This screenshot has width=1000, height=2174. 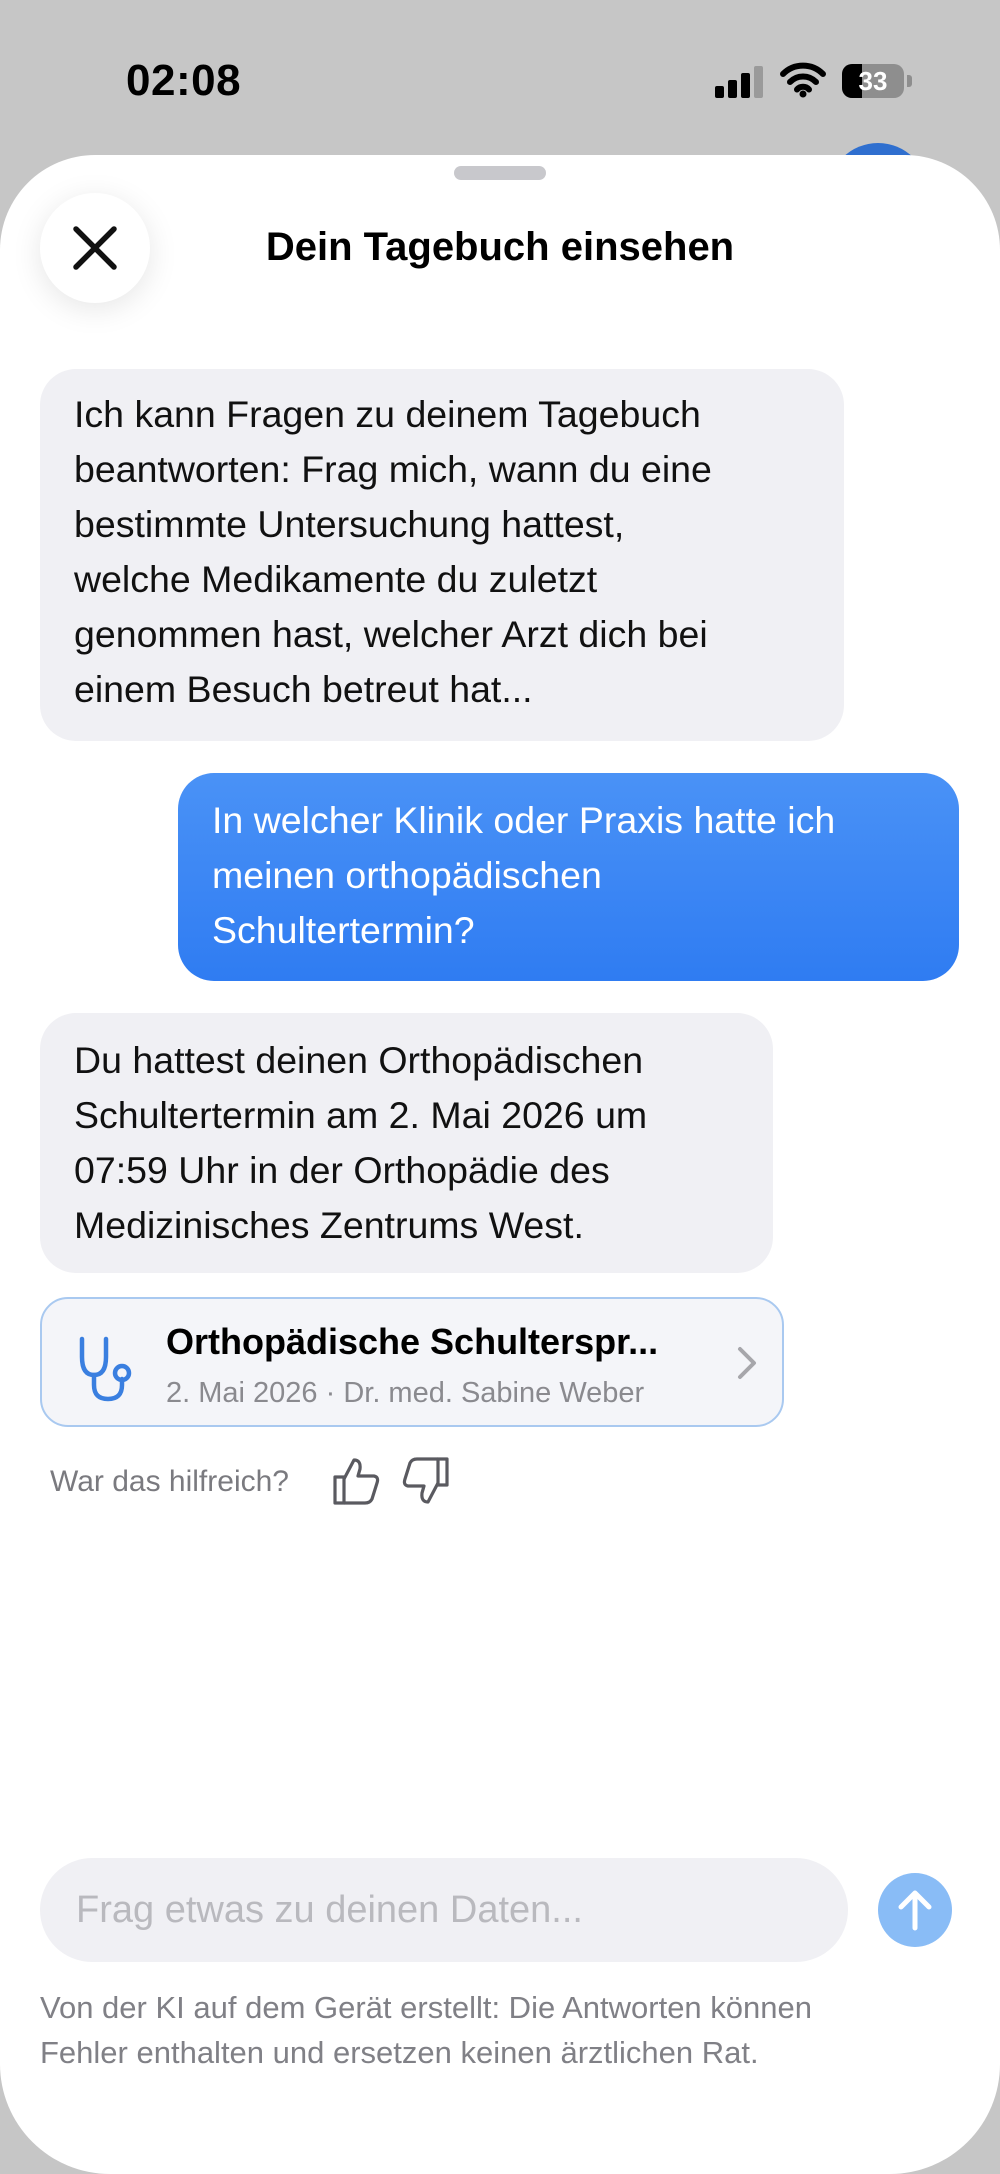 I want to click on stethoscope-icon, so click(x=105, y=1369).